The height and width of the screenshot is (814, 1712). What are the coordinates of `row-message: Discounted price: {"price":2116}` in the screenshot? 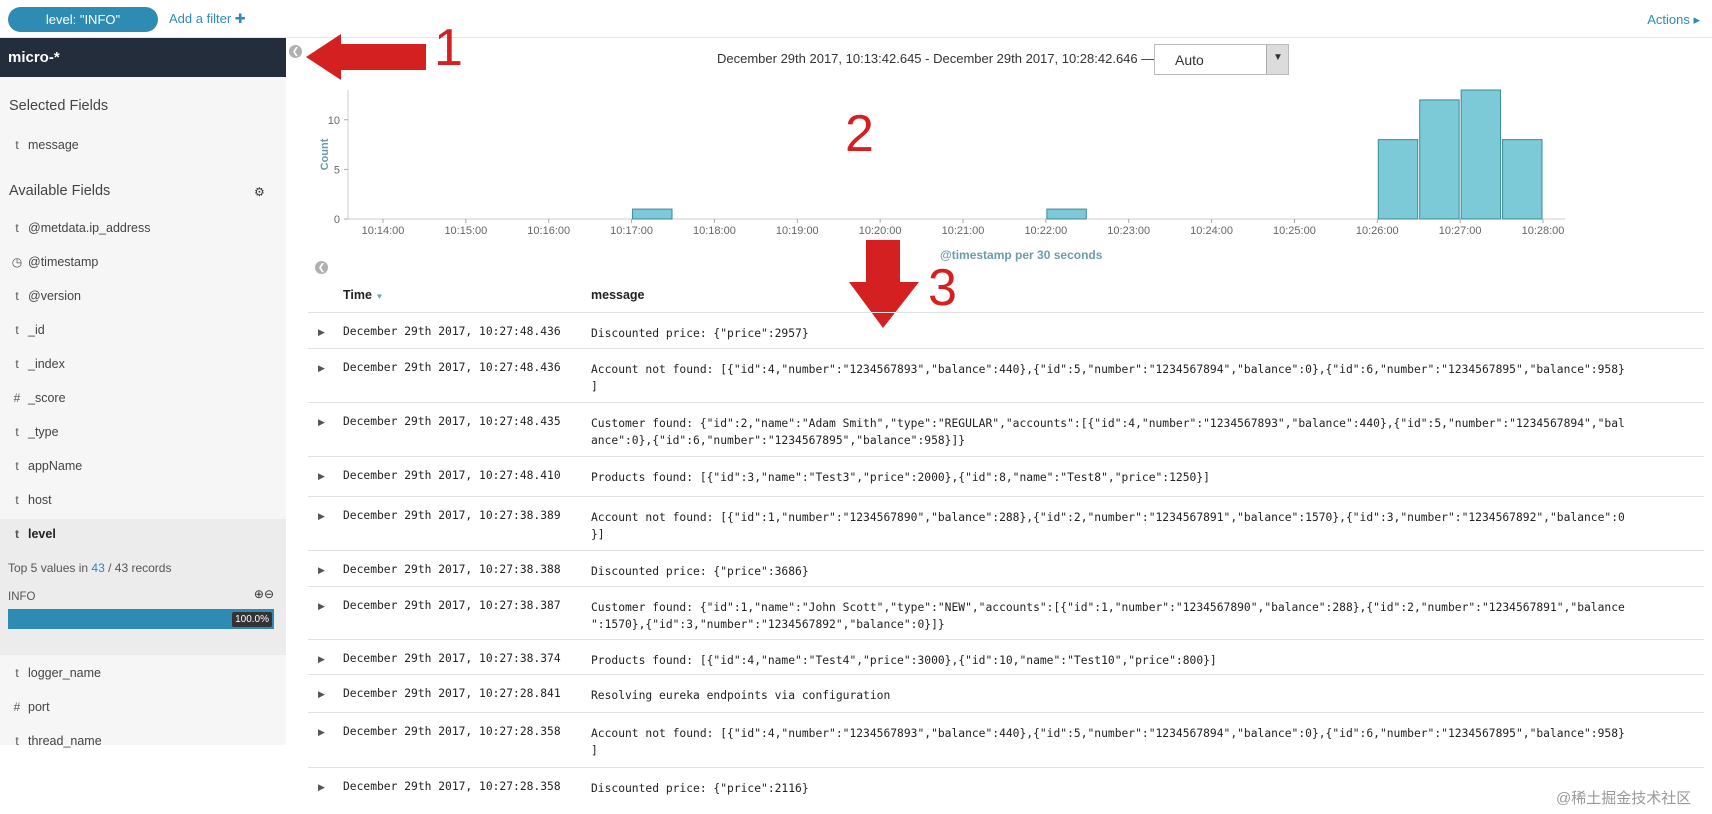 It's located at (700, 788).